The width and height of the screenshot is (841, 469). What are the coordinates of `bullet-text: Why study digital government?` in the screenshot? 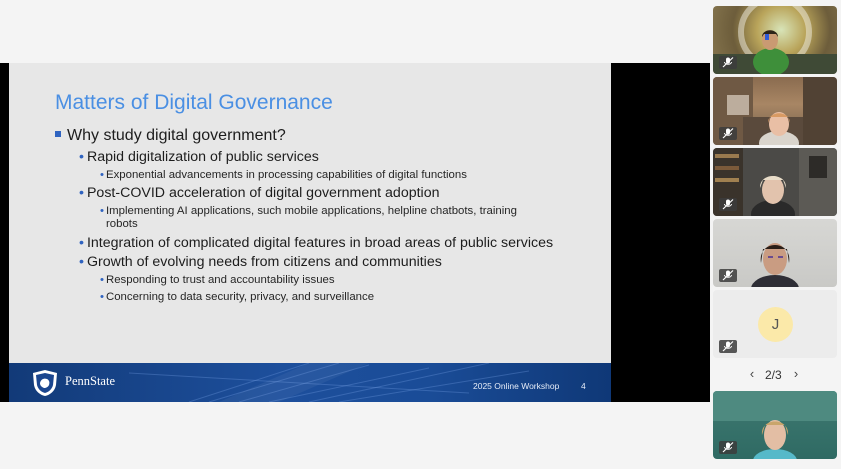 It's located at (176, 135).